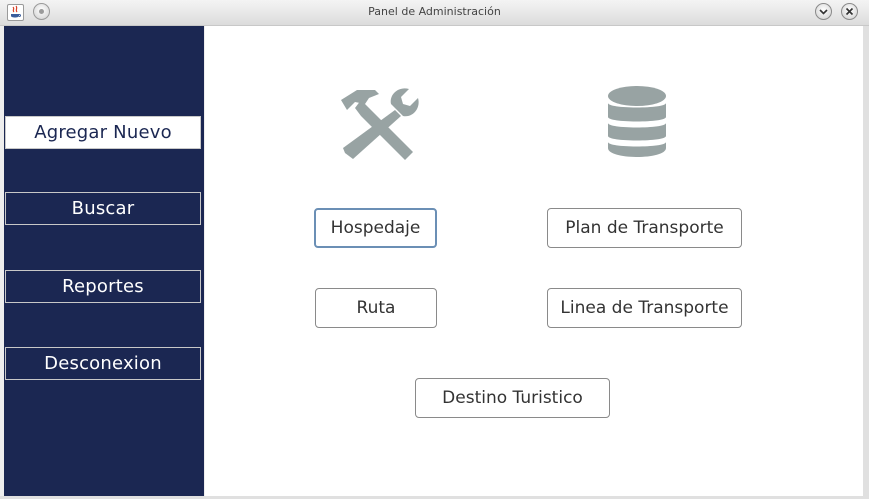 The height and width of the screenshot is (499, 869). I want to click on destino-turistico-button-label: Destino Turistico, so click(512, 398).